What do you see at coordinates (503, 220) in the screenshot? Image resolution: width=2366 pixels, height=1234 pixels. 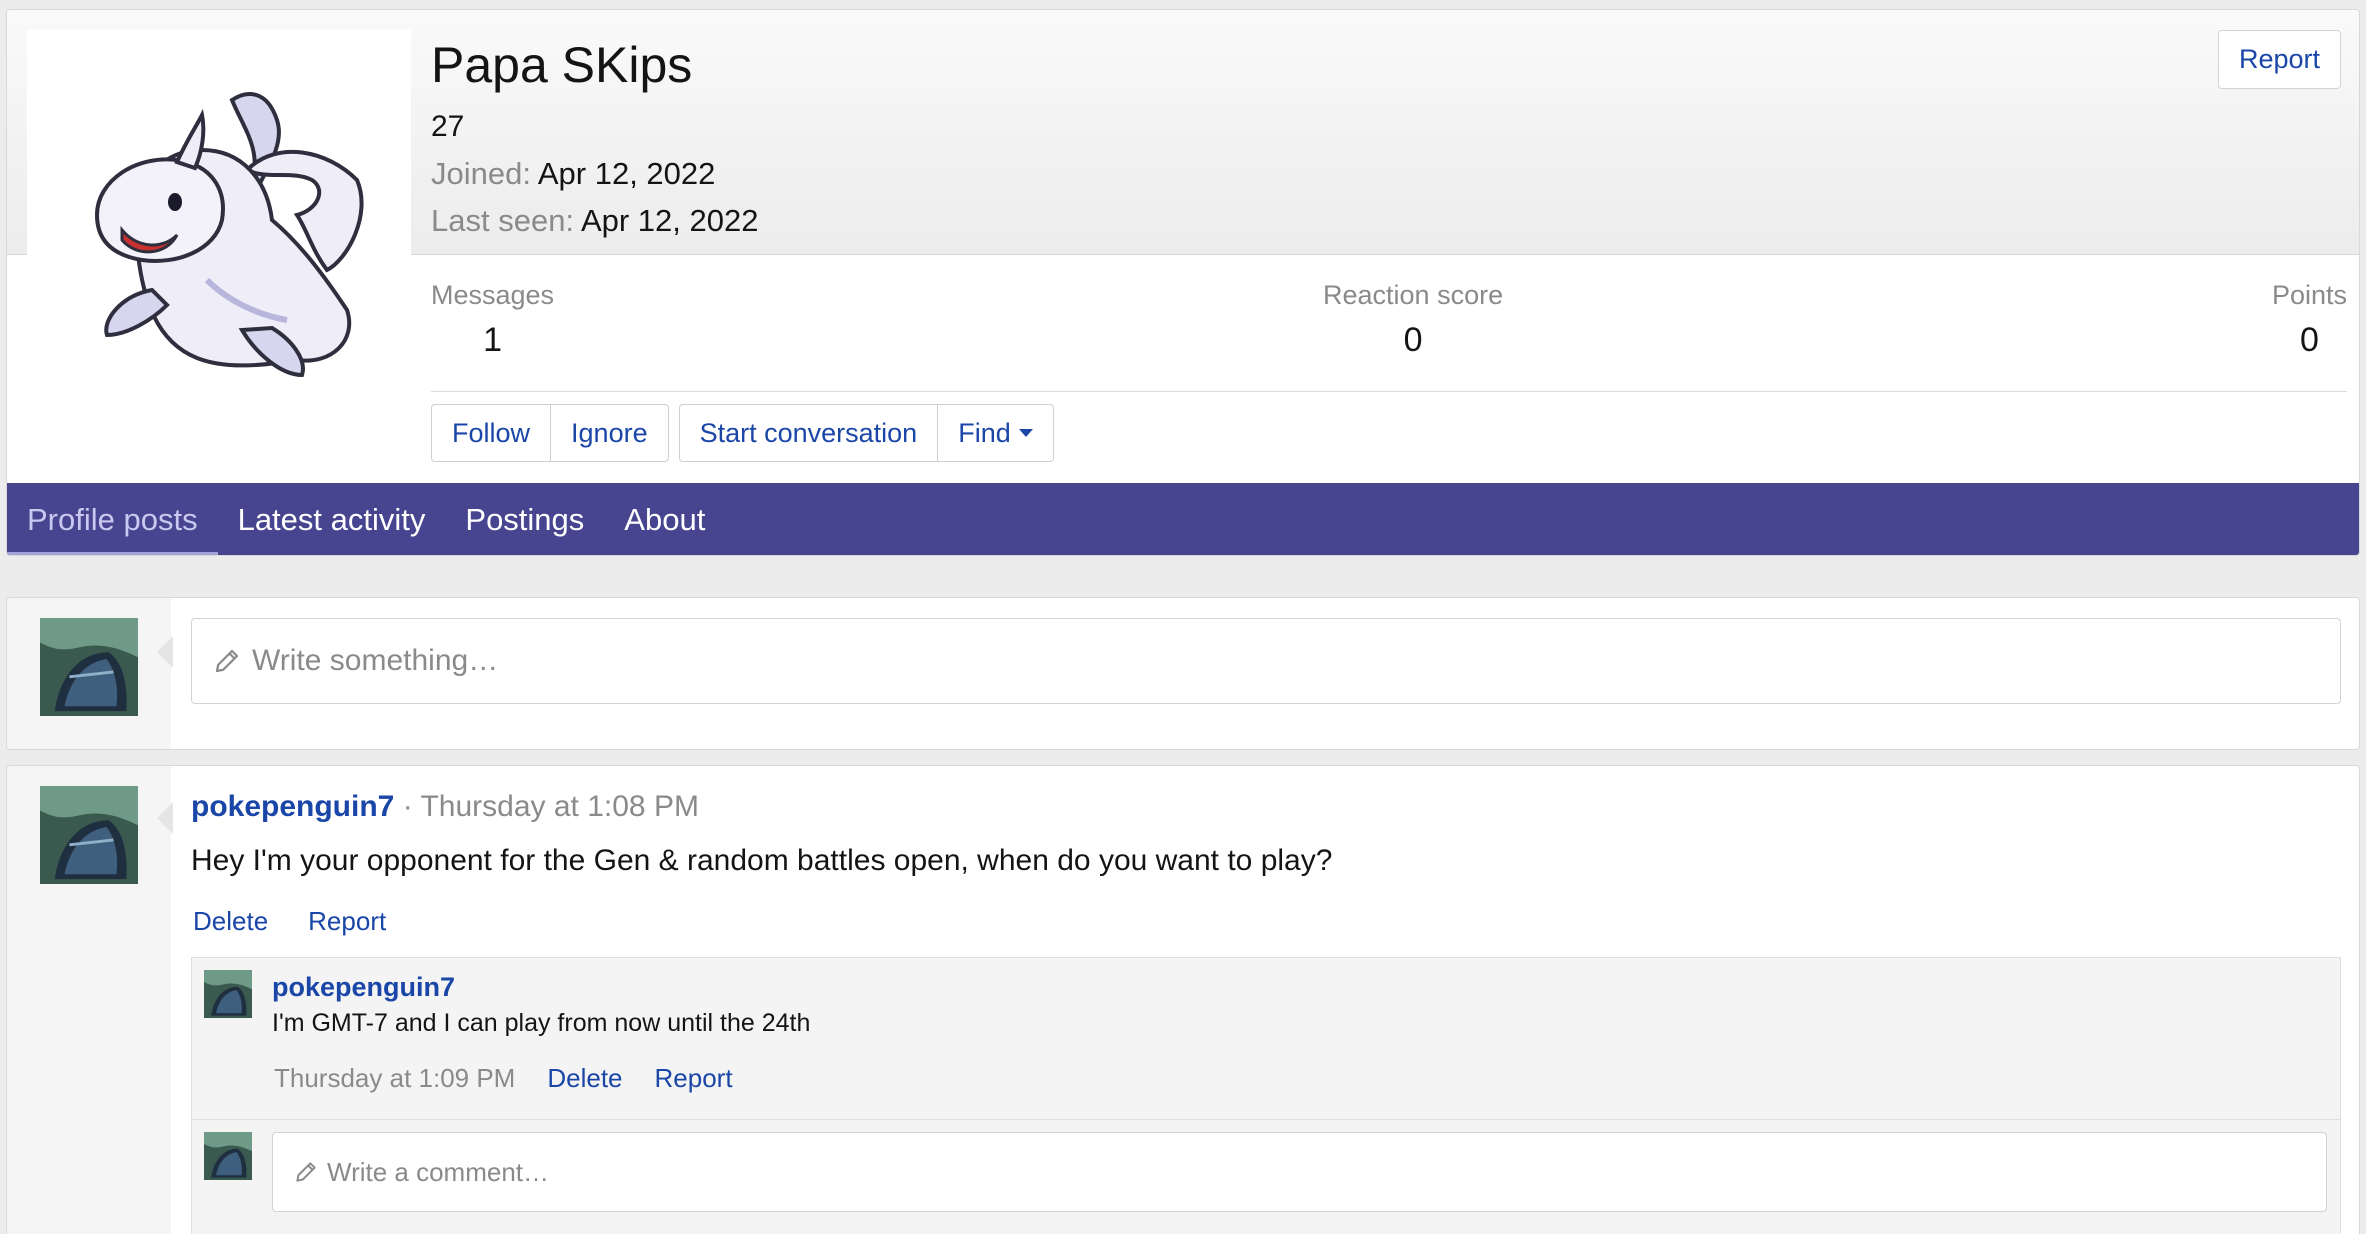 I see `last-seen-label: Last seen:` at bounding box center [503, 220].